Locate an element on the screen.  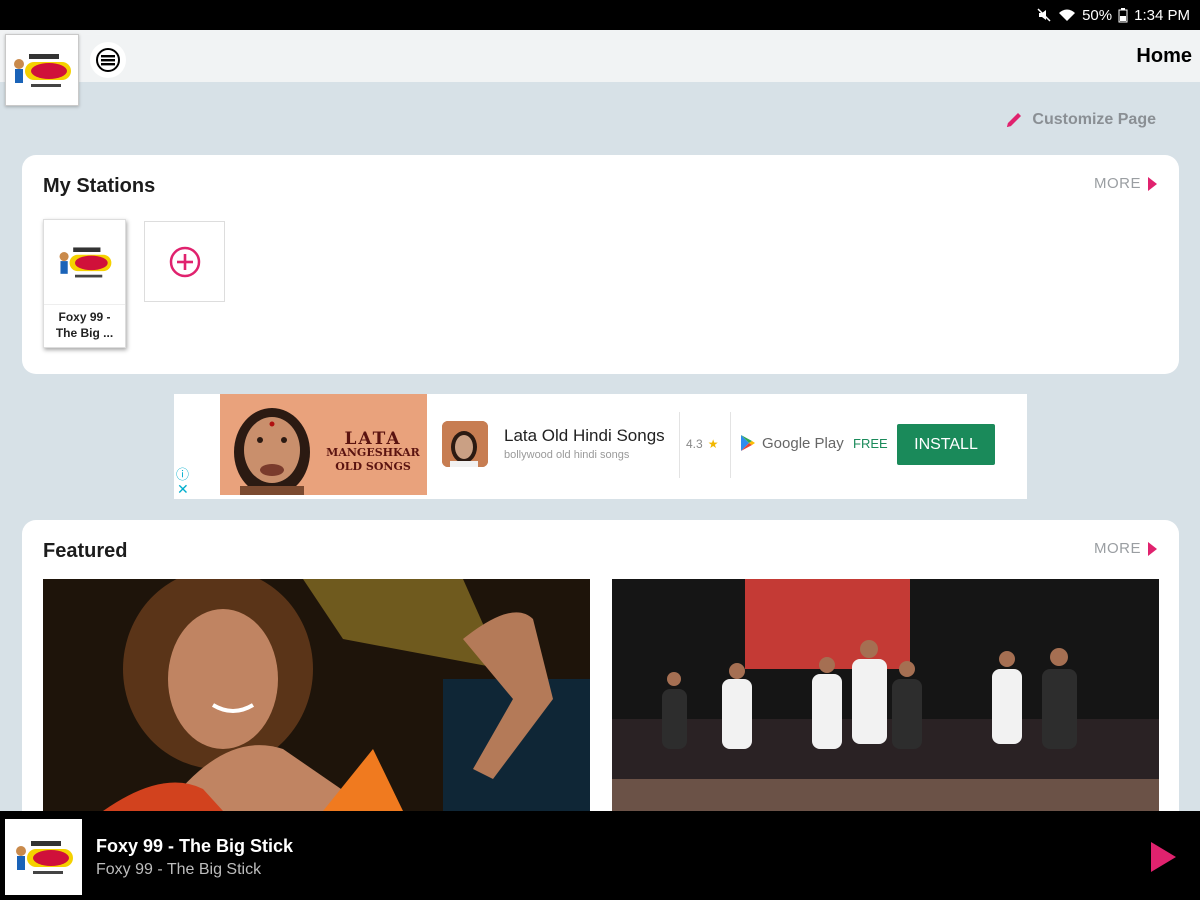
ad-app-title: Lata Old Hindi Songs is located at coordinates (584, 436).